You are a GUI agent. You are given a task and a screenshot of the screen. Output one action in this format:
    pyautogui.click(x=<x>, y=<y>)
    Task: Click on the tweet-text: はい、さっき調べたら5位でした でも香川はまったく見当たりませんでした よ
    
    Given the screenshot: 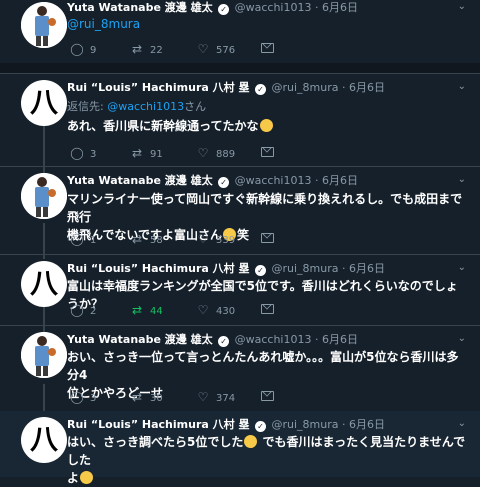 What is the action you would take?
    pyautogui.click(x=268, y=460)
    